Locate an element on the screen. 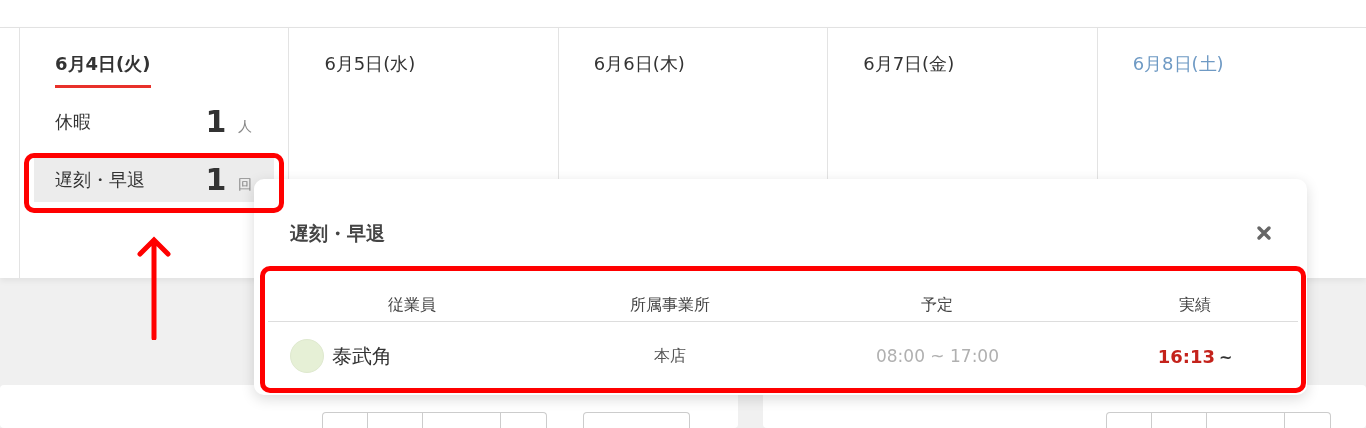  stat-label: 休暇 is located at coordinates (73, 121).